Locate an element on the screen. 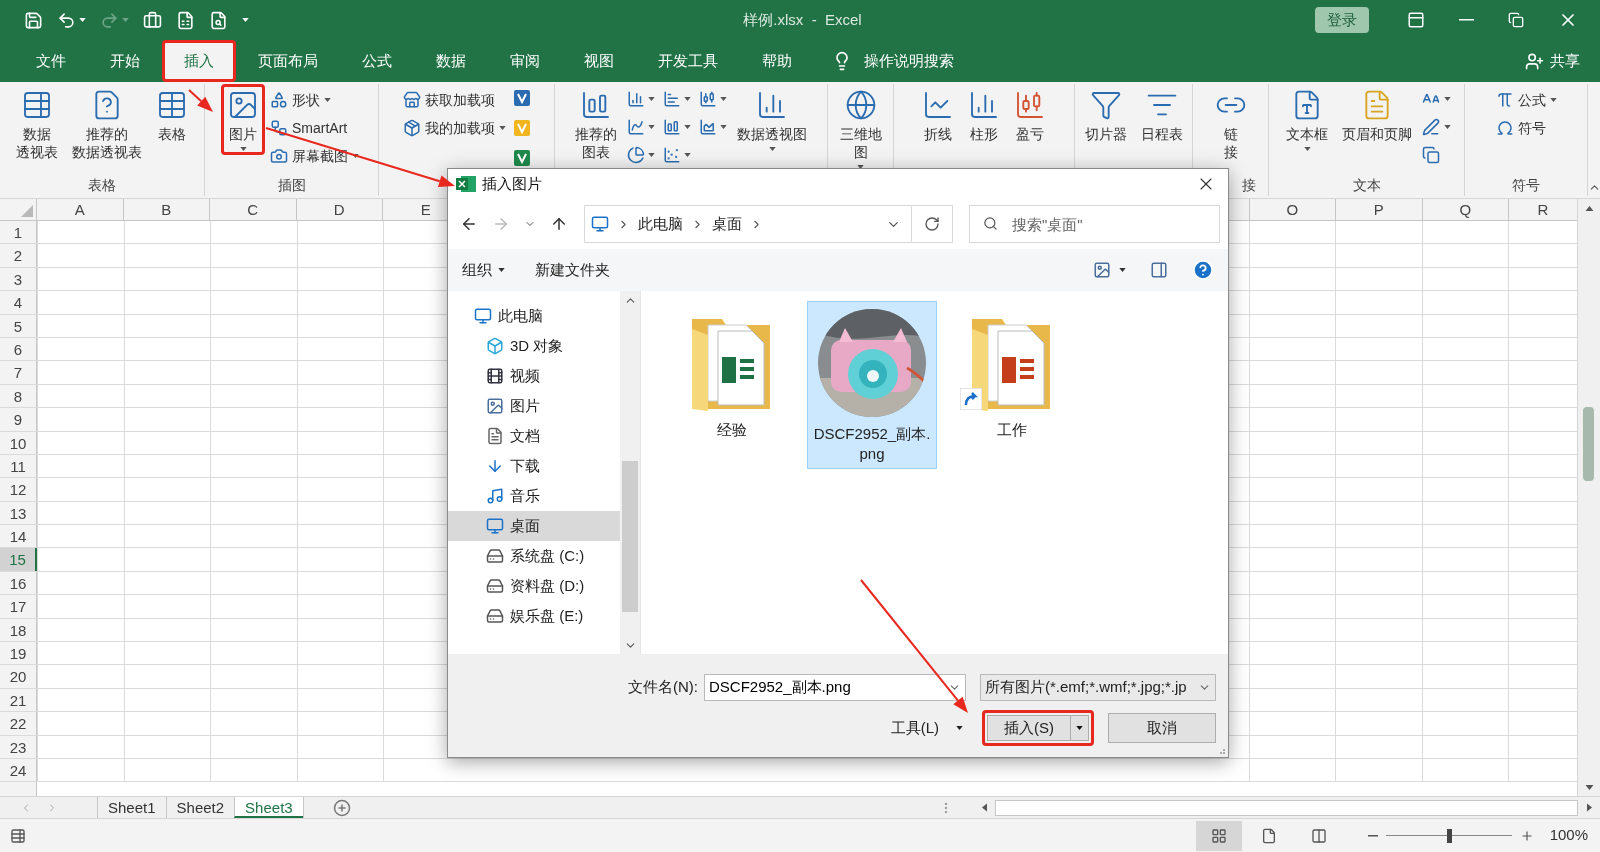 The image size is (1600, 852). row-header: 11 is located at coordinates (18, 466).